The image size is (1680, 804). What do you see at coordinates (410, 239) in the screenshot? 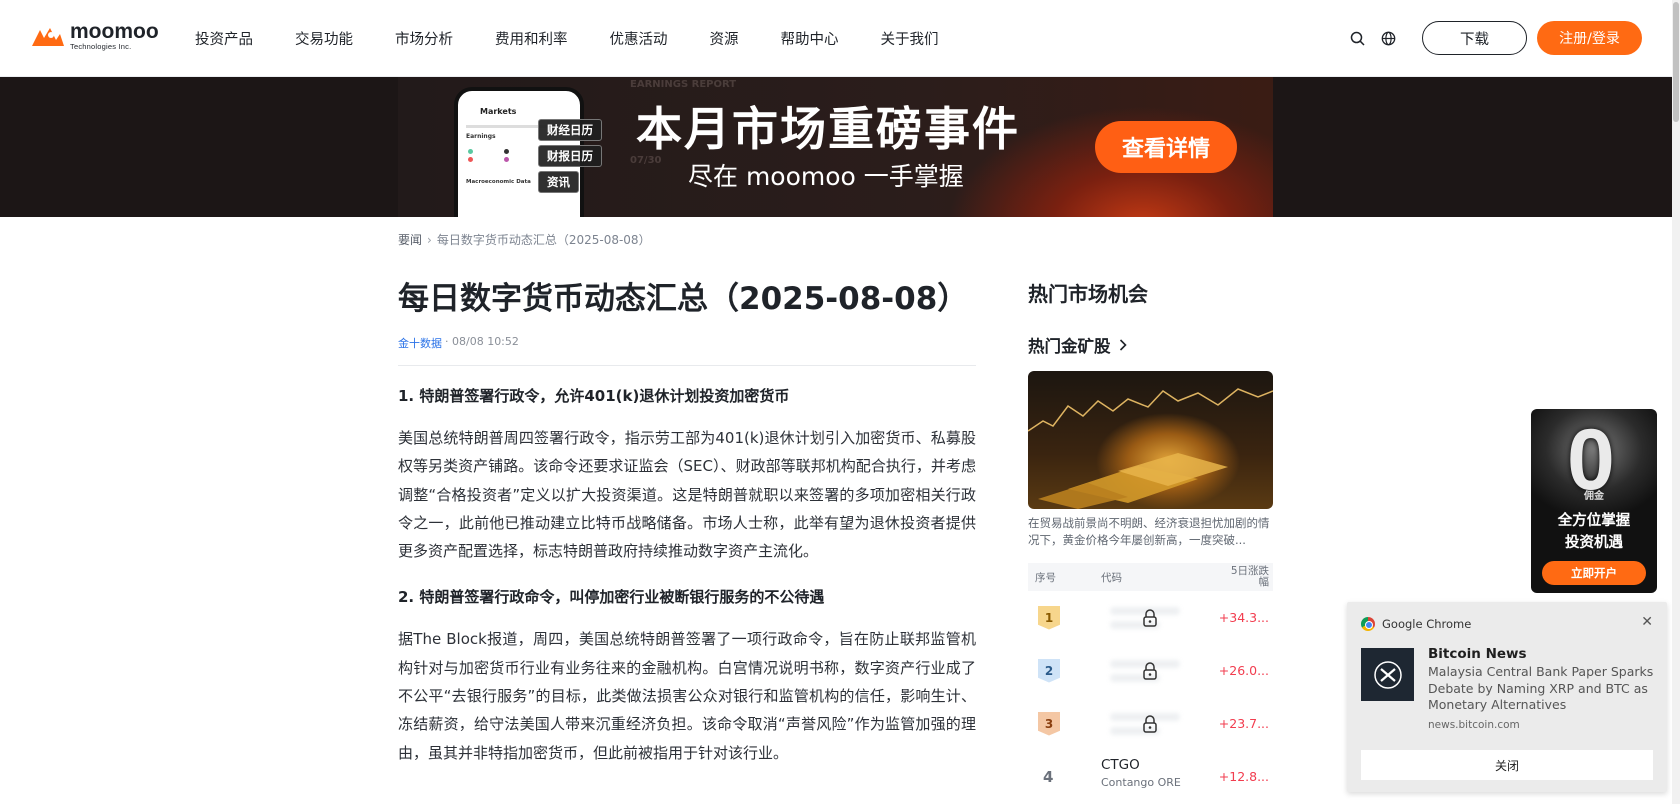
I see `breadcrumb-root: 要闻` at bounding box center [410, 239].